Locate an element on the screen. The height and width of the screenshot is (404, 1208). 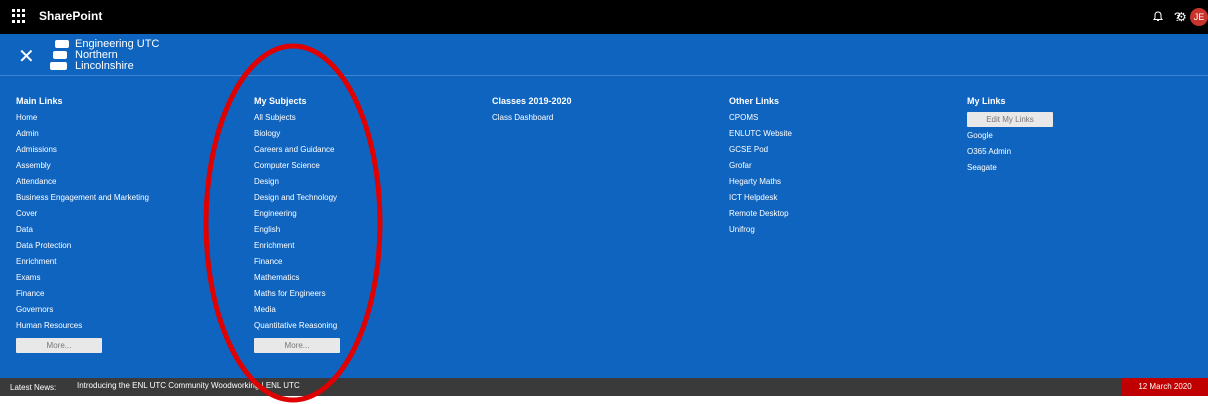
column-title: My Links is located at coordinates (986, 101).